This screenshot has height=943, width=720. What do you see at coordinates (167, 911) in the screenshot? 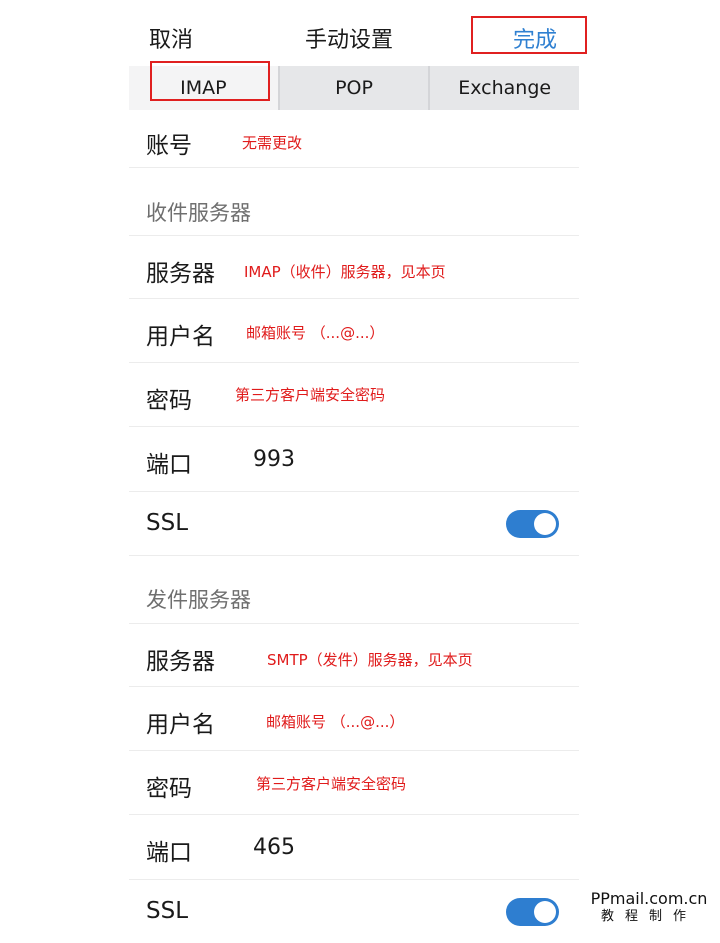
I see `outgoing-ssl-label: SSL` at bounding box center [167, 911].